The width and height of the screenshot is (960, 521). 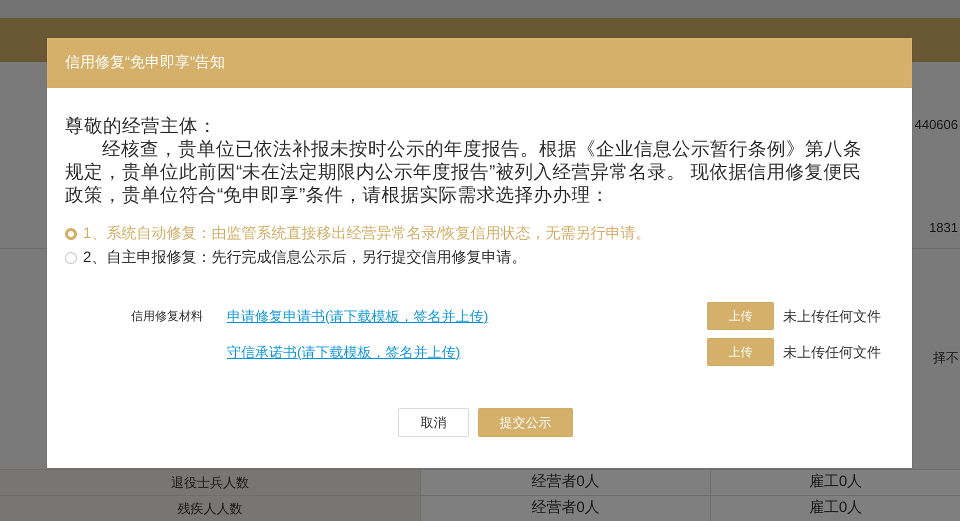 What do you see at coordinates (304, 258) in the screenshot?
I see `option-label: 2、自主申报修复：先行完成信息公示后，另行提交信用修复申请。` at bounding box center [304, 258].